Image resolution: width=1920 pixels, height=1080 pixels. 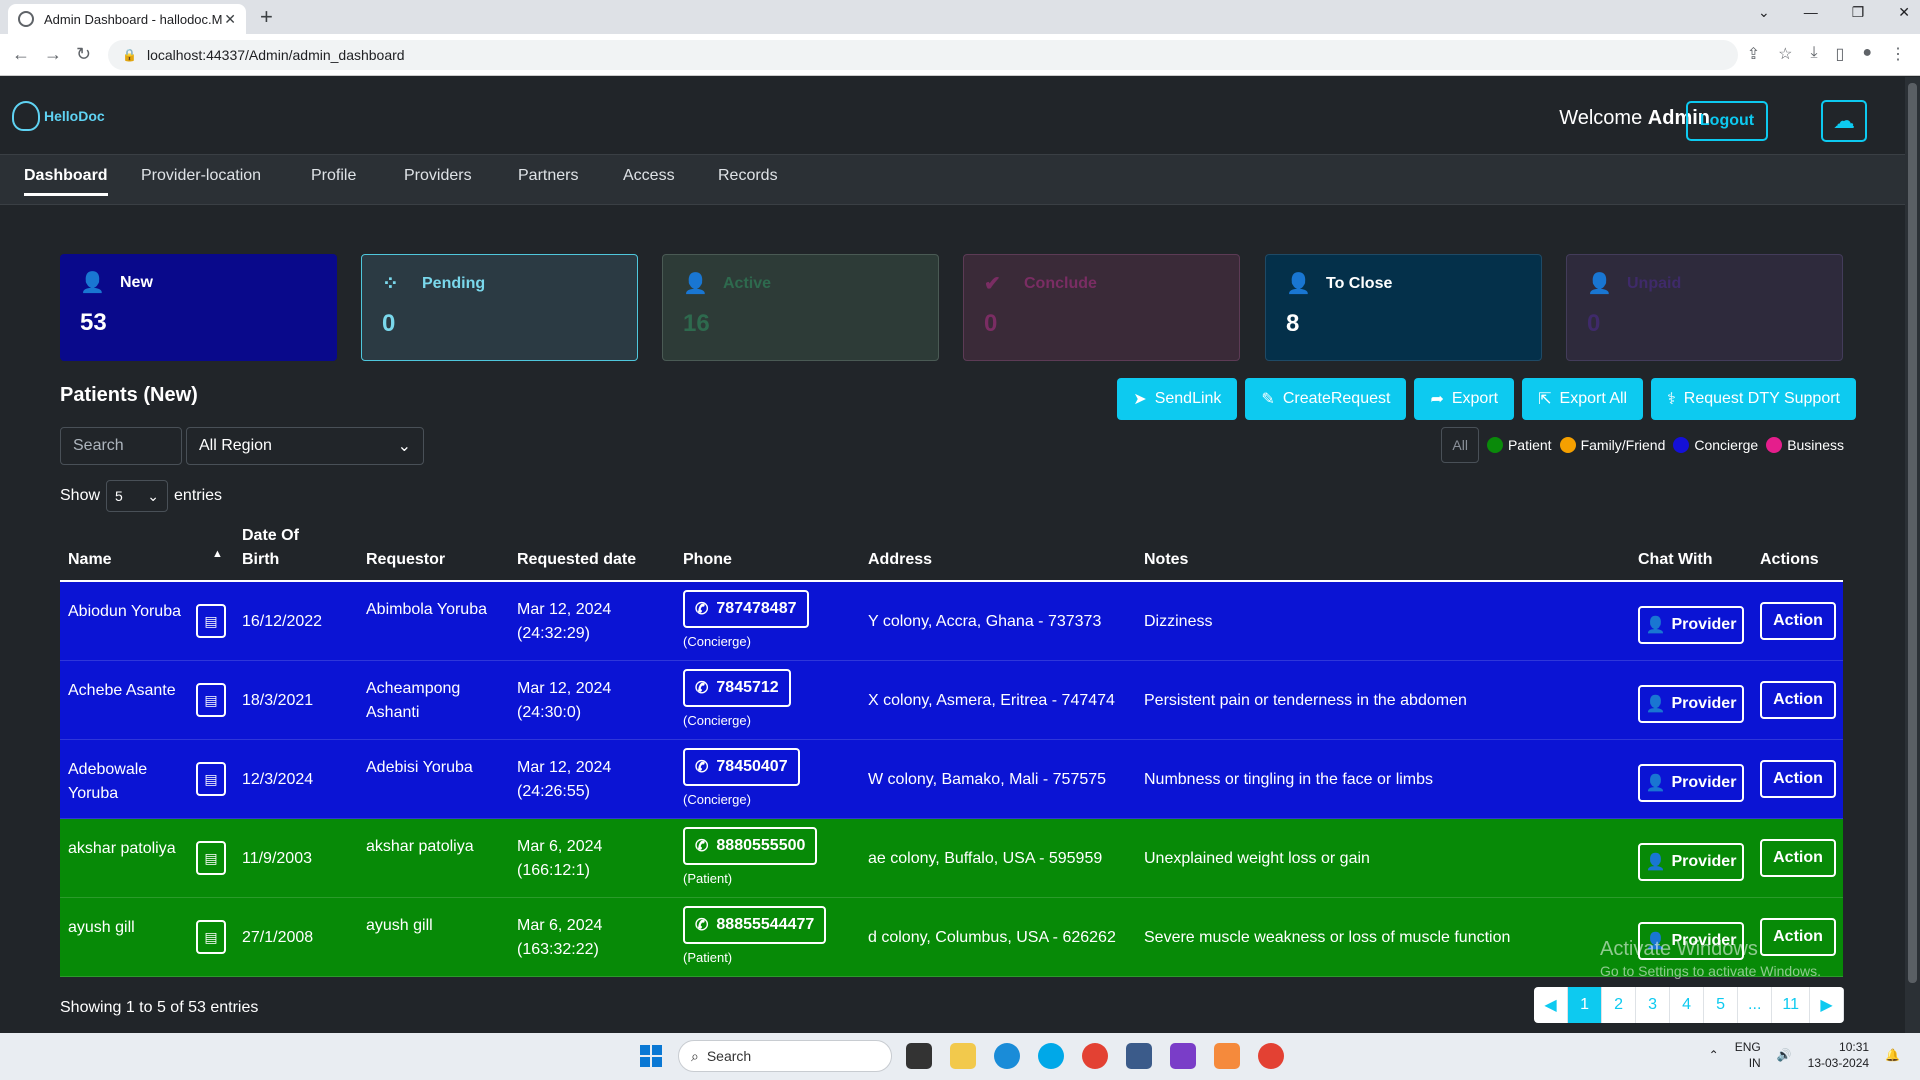 What do you see at coordinates (746, 609) in the screenshot?
I see `phone-button: ✆ 787478487` at bounding box center [746, 609].